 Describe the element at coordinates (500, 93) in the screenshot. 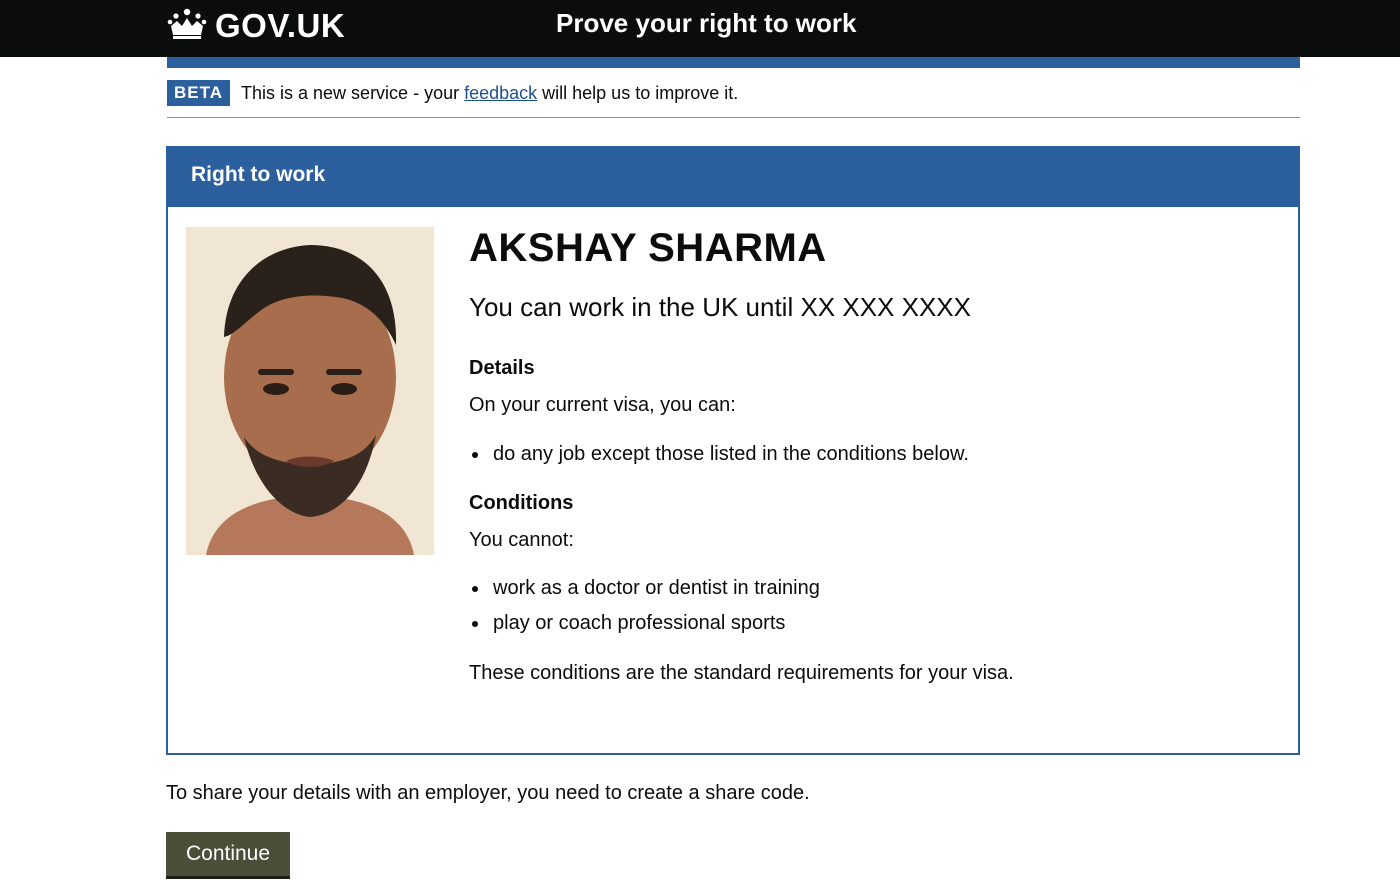

I see `feedback-link: feedback` at that location.